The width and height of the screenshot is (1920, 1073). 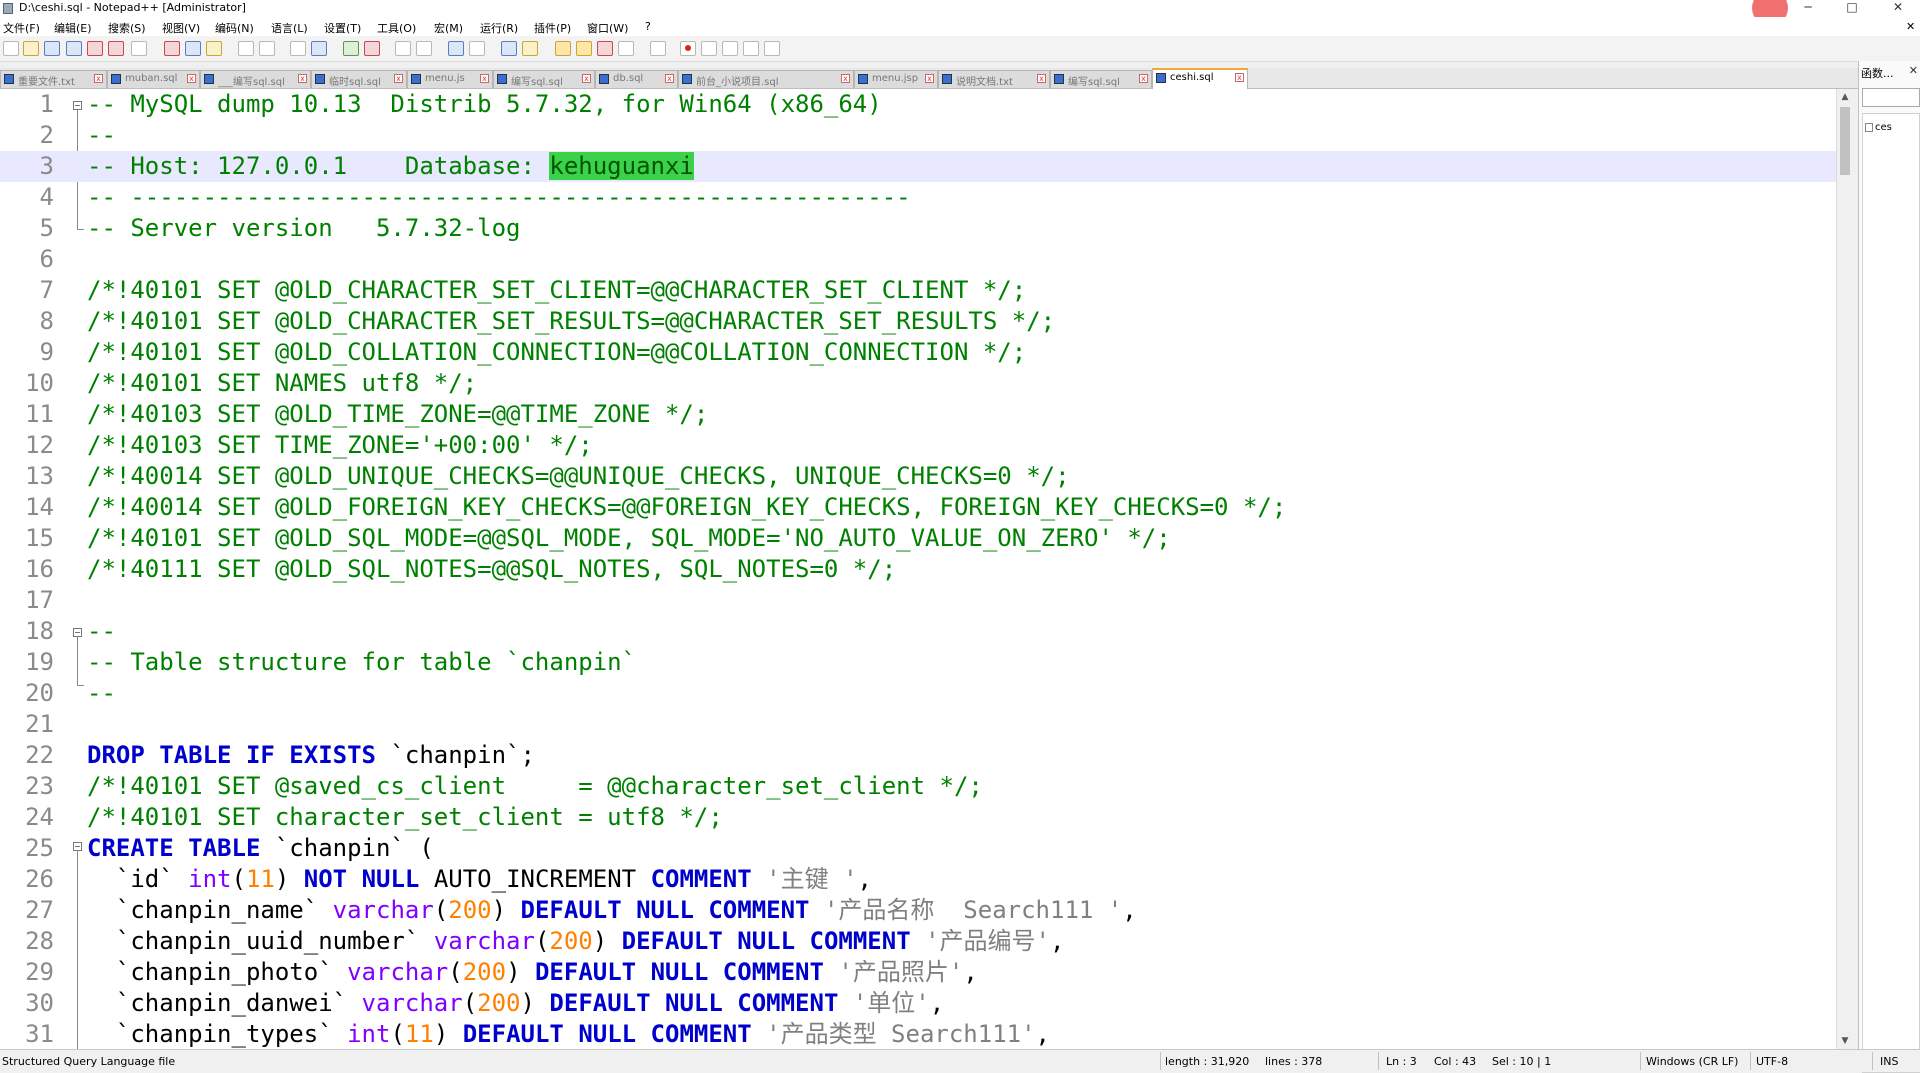 What do you see at coordinates (53, 79) in the screenshot?
I see `tab-file: 重要文件.txt x` at bounding box center [53, 79].